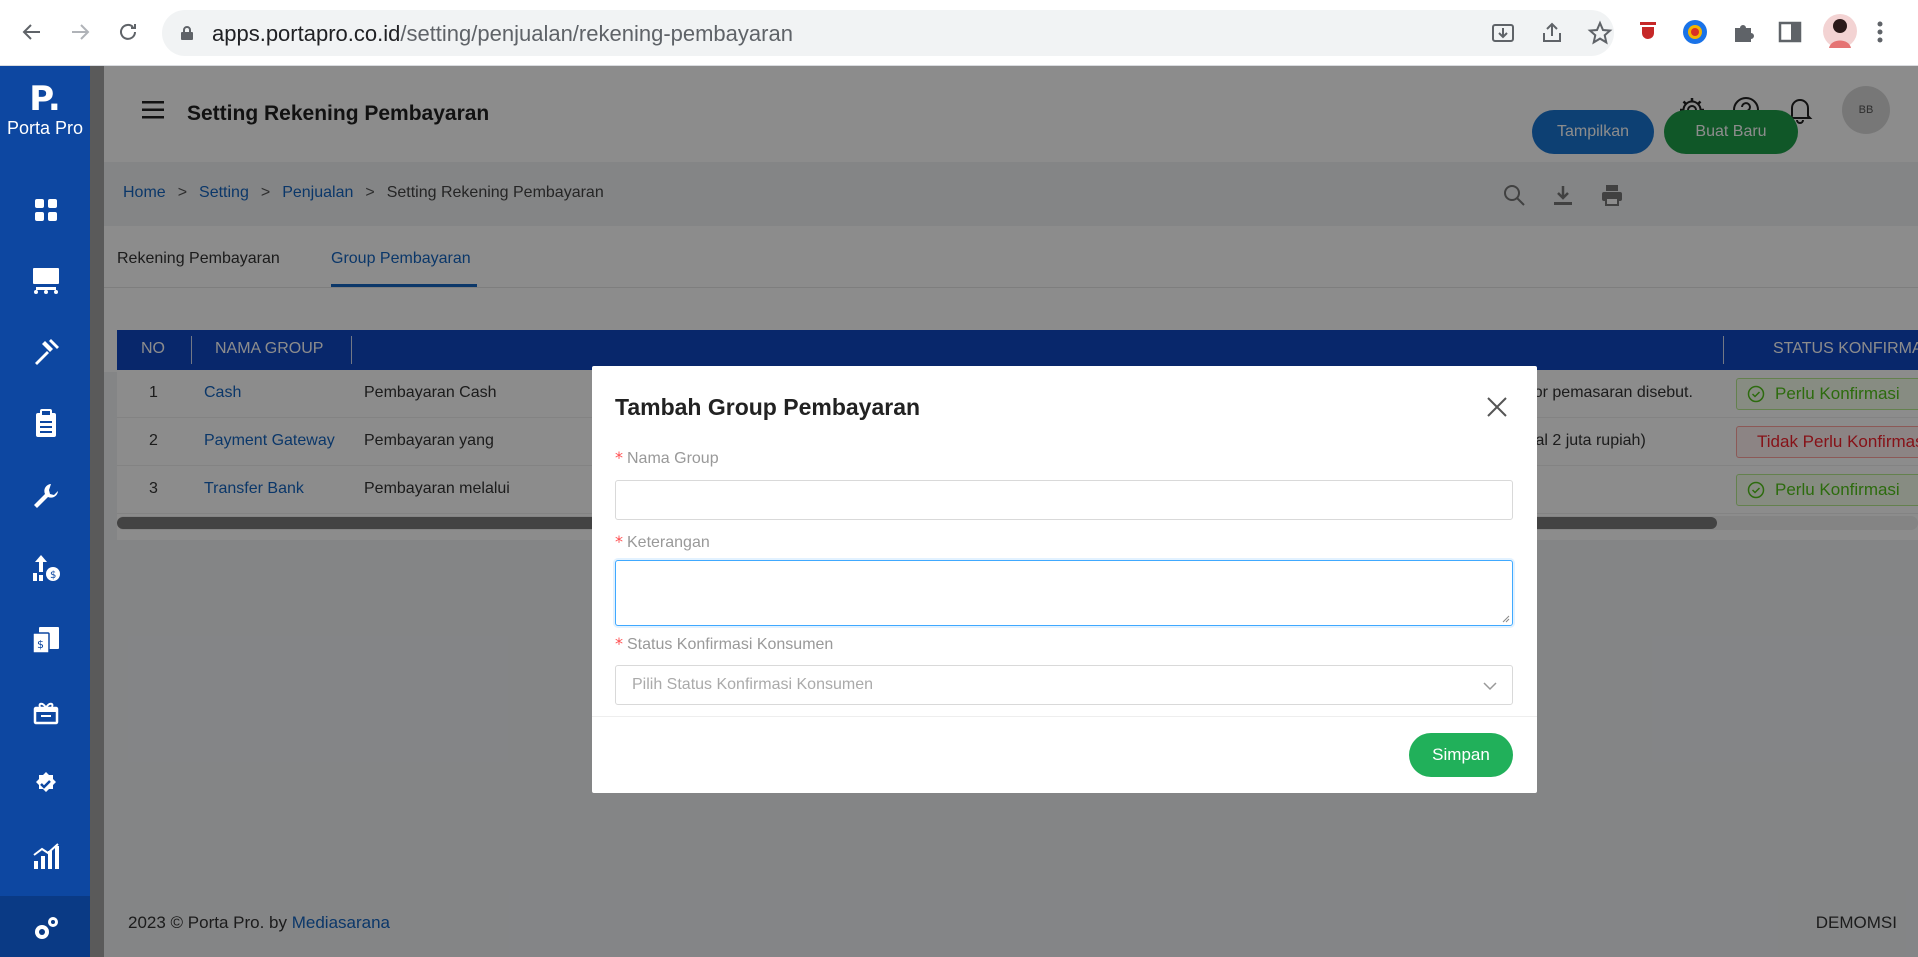 The image size is (1918, 957). What do you see at coordinates (1064, 593) in the screenshot?
I see `keterangan-textarea` at bounding box center [1064, 593].